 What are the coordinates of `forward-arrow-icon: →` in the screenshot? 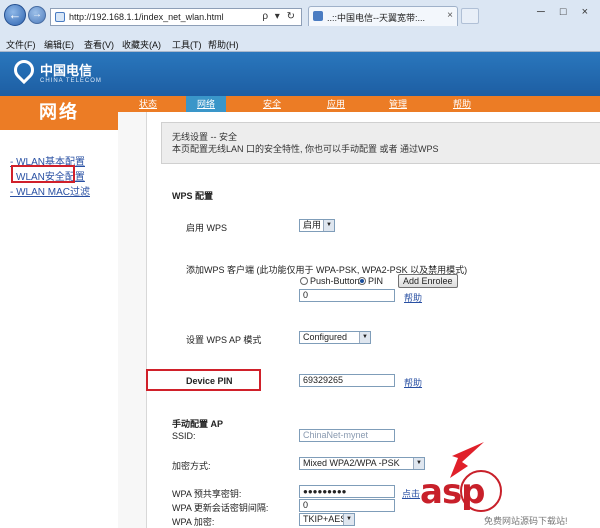 It's located at (37, 15).